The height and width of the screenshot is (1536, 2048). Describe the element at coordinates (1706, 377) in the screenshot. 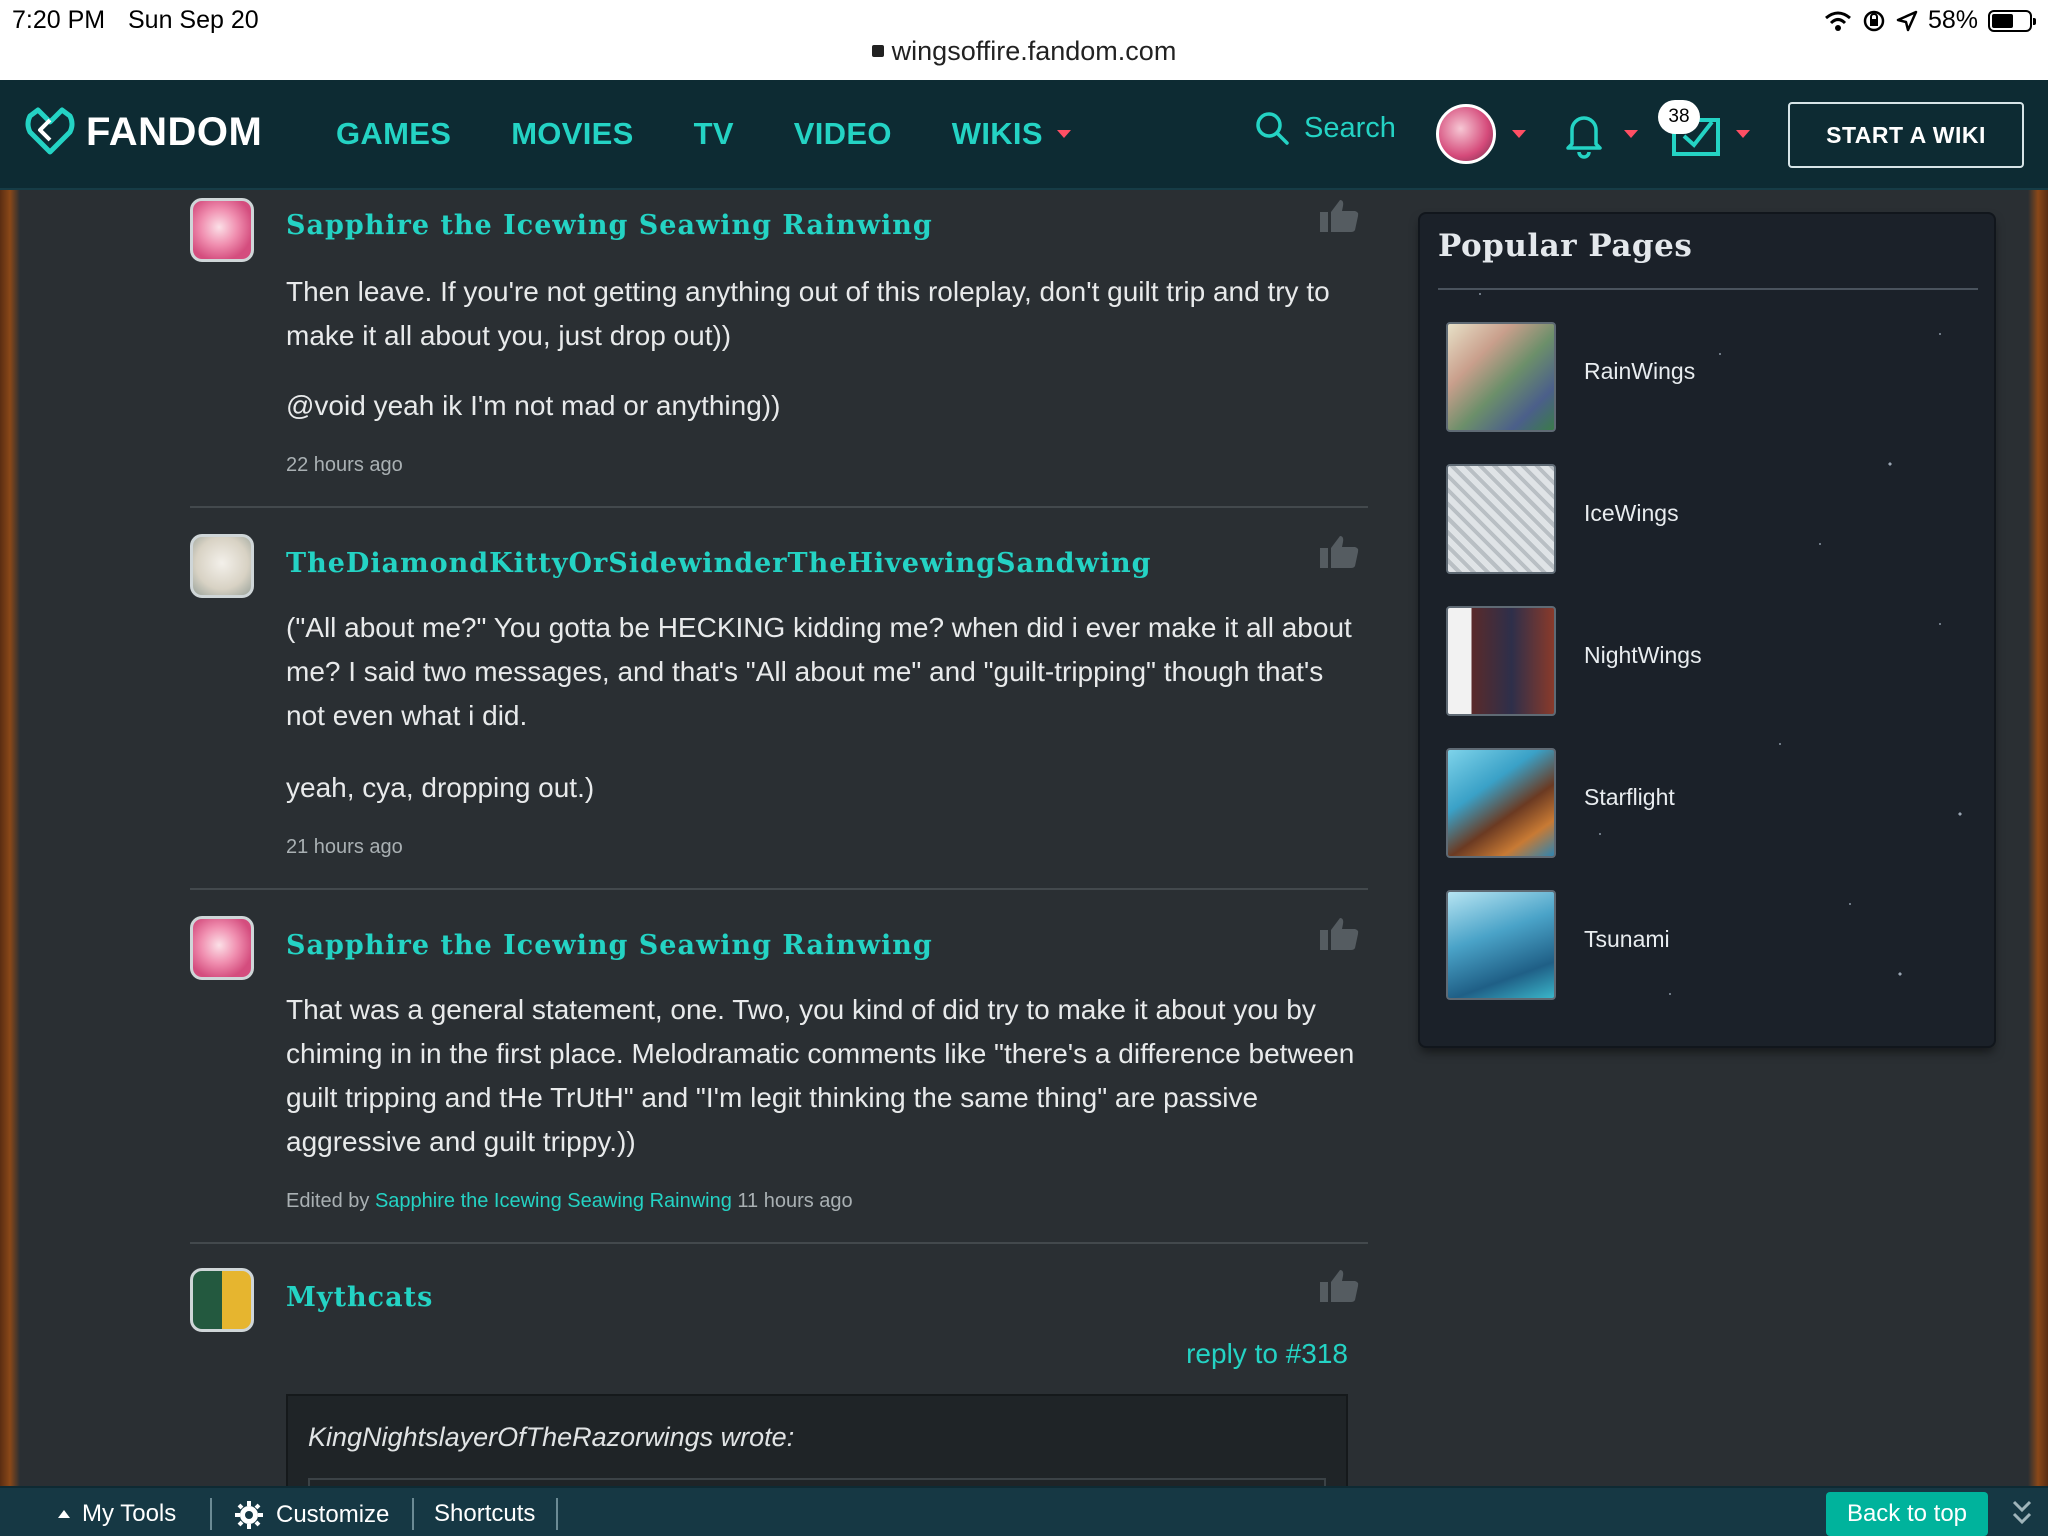

I see `popular-page-item: RainWings` at that location.